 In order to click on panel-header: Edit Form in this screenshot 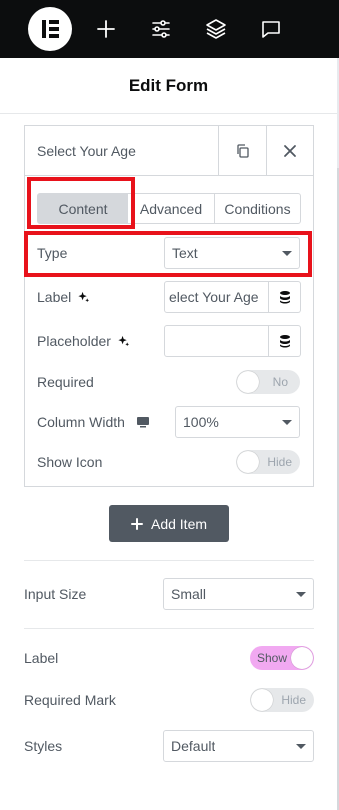, I will do `click(168, 86)`.